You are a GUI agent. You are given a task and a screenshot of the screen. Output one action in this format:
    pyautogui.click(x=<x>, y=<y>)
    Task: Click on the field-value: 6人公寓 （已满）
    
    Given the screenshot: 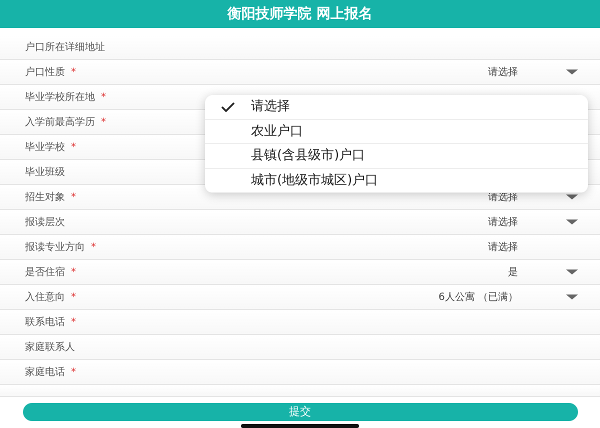 What is the action you would take?
    pyautogui.click(x=478, y=297)
    